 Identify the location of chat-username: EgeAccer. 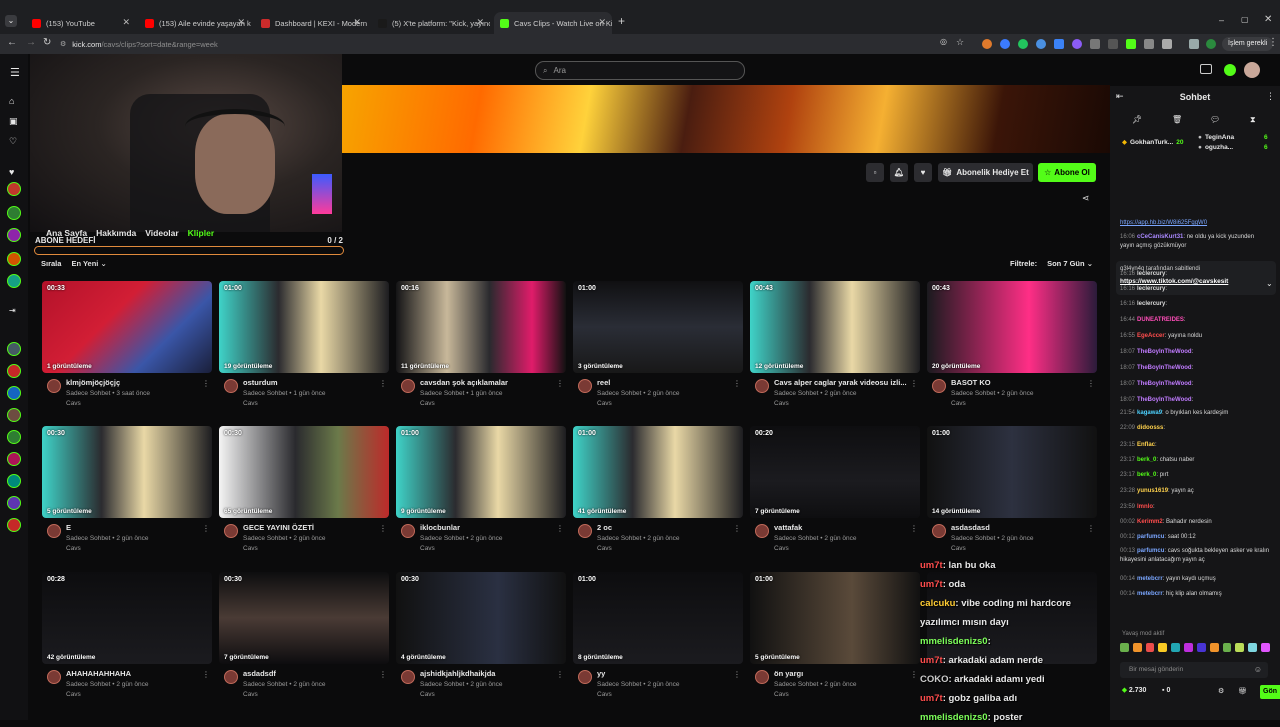
(1151, 336).